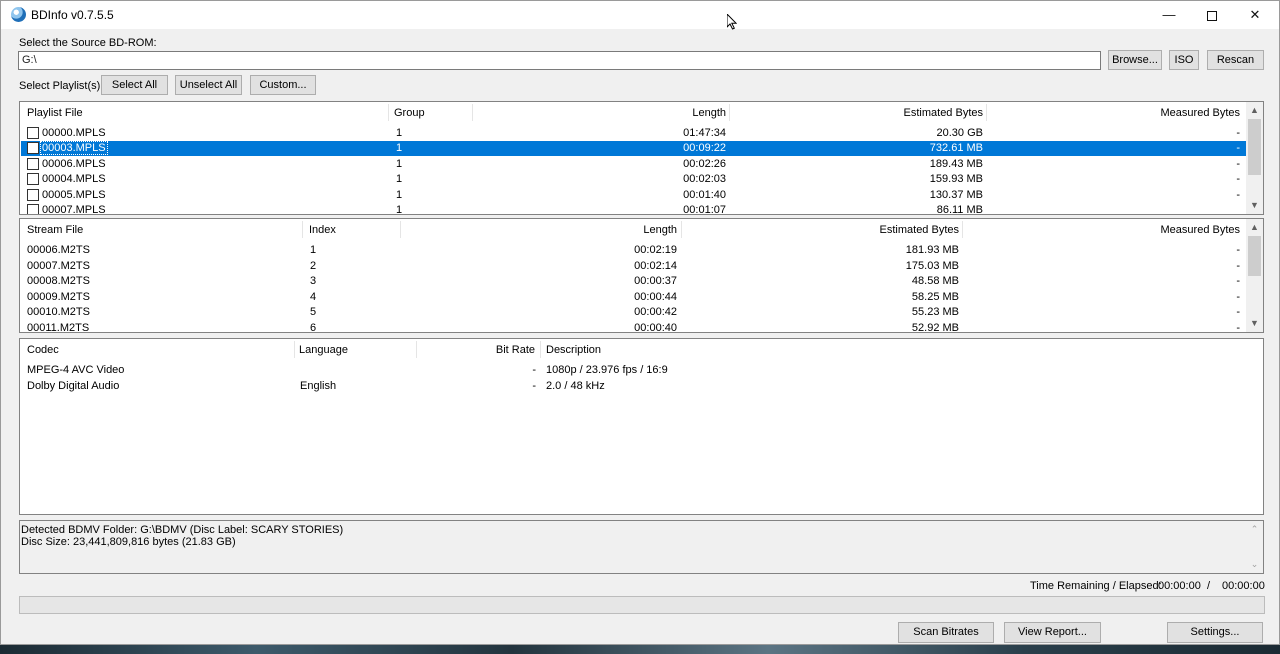 The height and width of the screenshot is (654, 1280). Describe the element at coordinates (1254, 564) in the screenshot. I see `scroll-down-icon: ⌄` at that location.